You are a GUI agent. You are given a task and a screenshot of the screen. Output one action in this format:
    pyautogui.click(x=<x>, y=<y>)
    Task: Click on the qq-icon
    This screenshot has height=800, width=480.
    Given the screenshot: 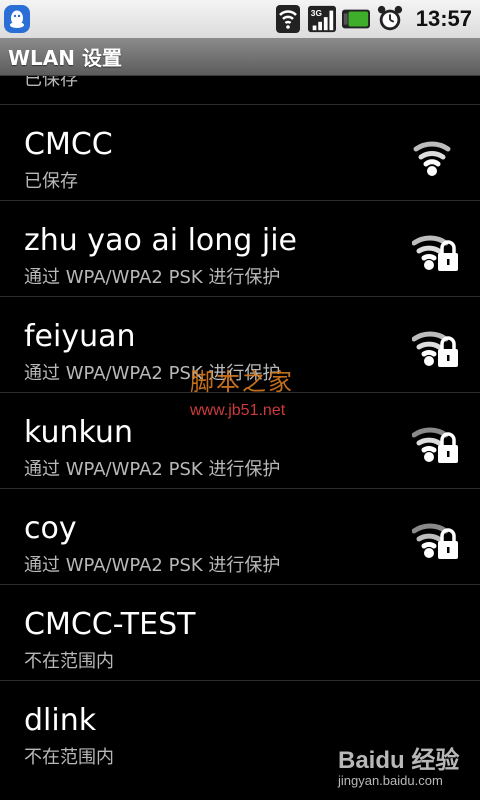 What is the action you would take?
    pyautogui.click(x=17, y=19)
    